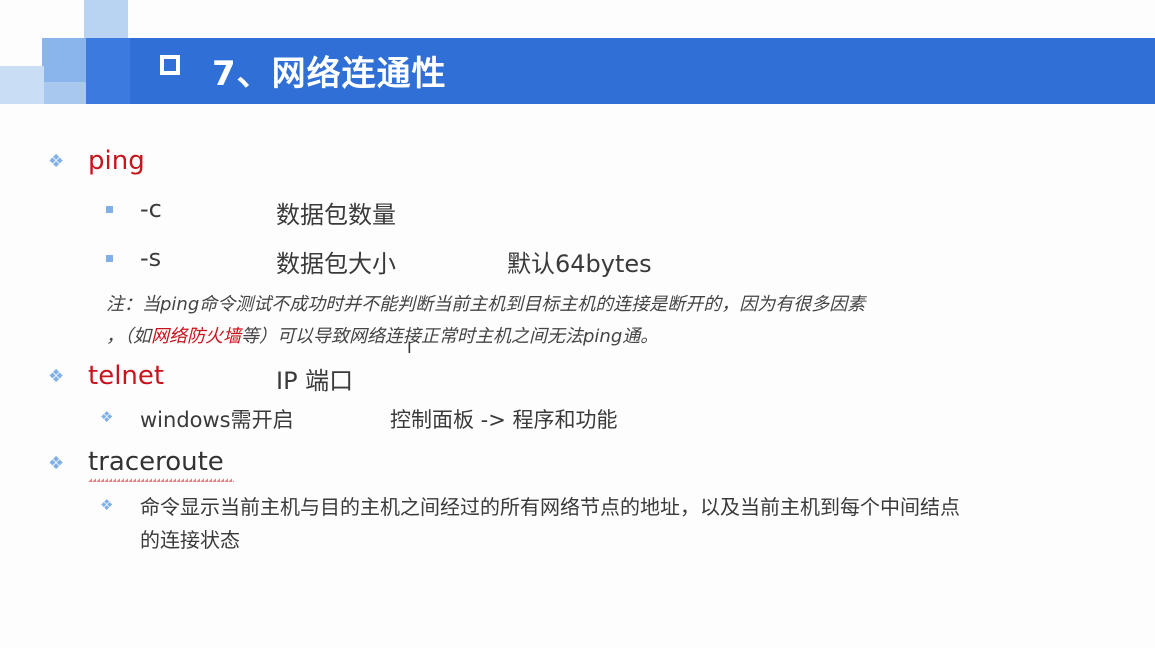 The image size is (1155, 648). Describe the element at coordinates (126, 376) in the screenshot. I see `telnet-heading: telnet` at that location.